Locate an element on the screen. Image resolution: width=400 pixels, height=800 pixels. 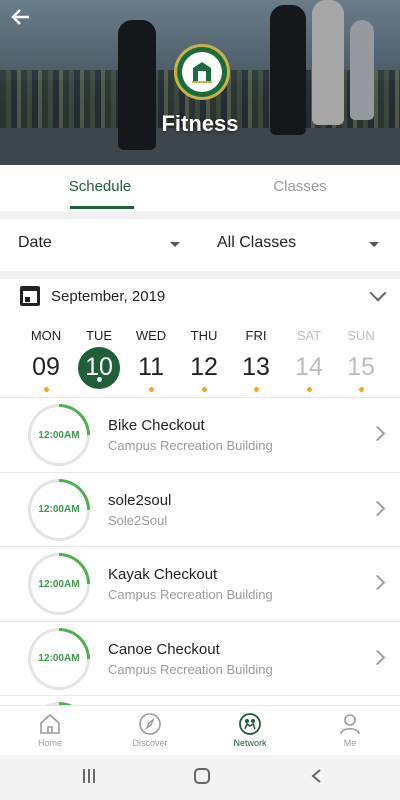
page-title: Fitness is located at coordinates (200, 123).